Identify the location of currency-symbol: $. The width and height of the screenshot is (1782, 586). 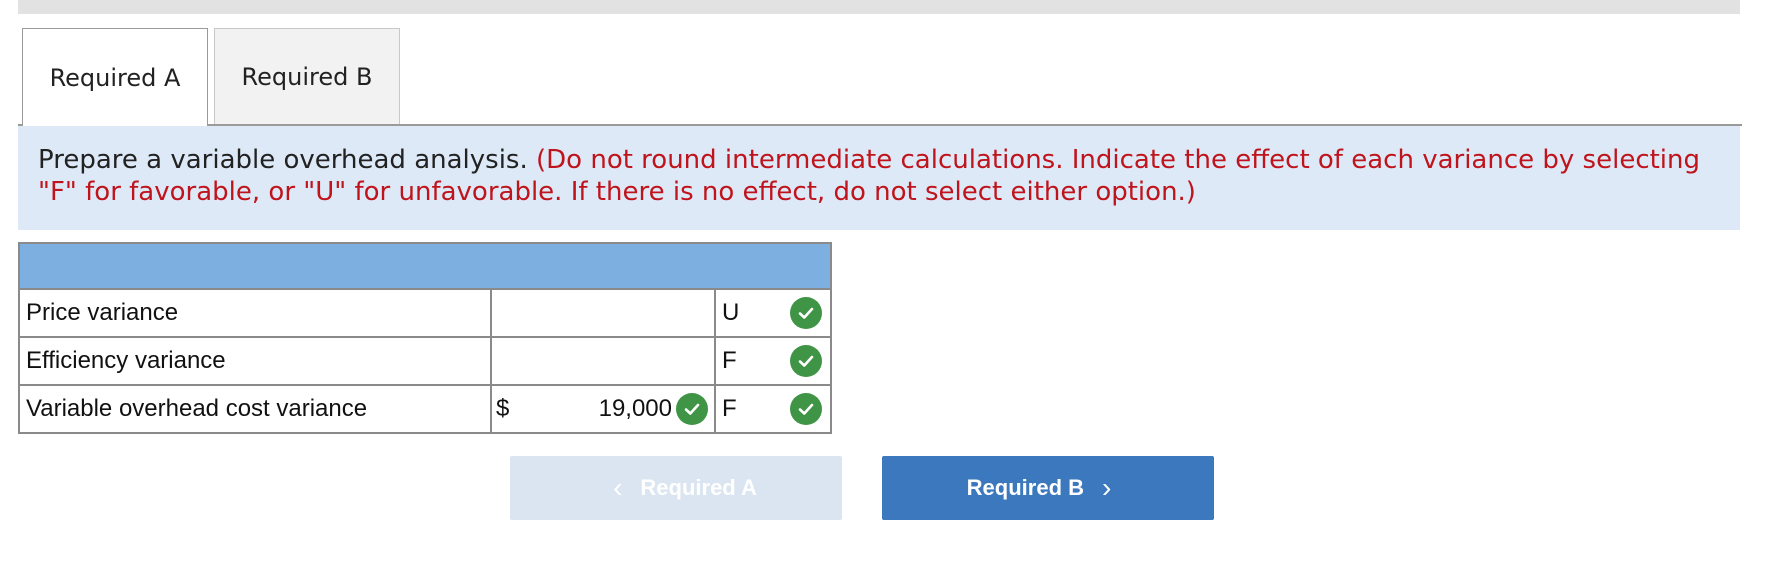
(503, 408).